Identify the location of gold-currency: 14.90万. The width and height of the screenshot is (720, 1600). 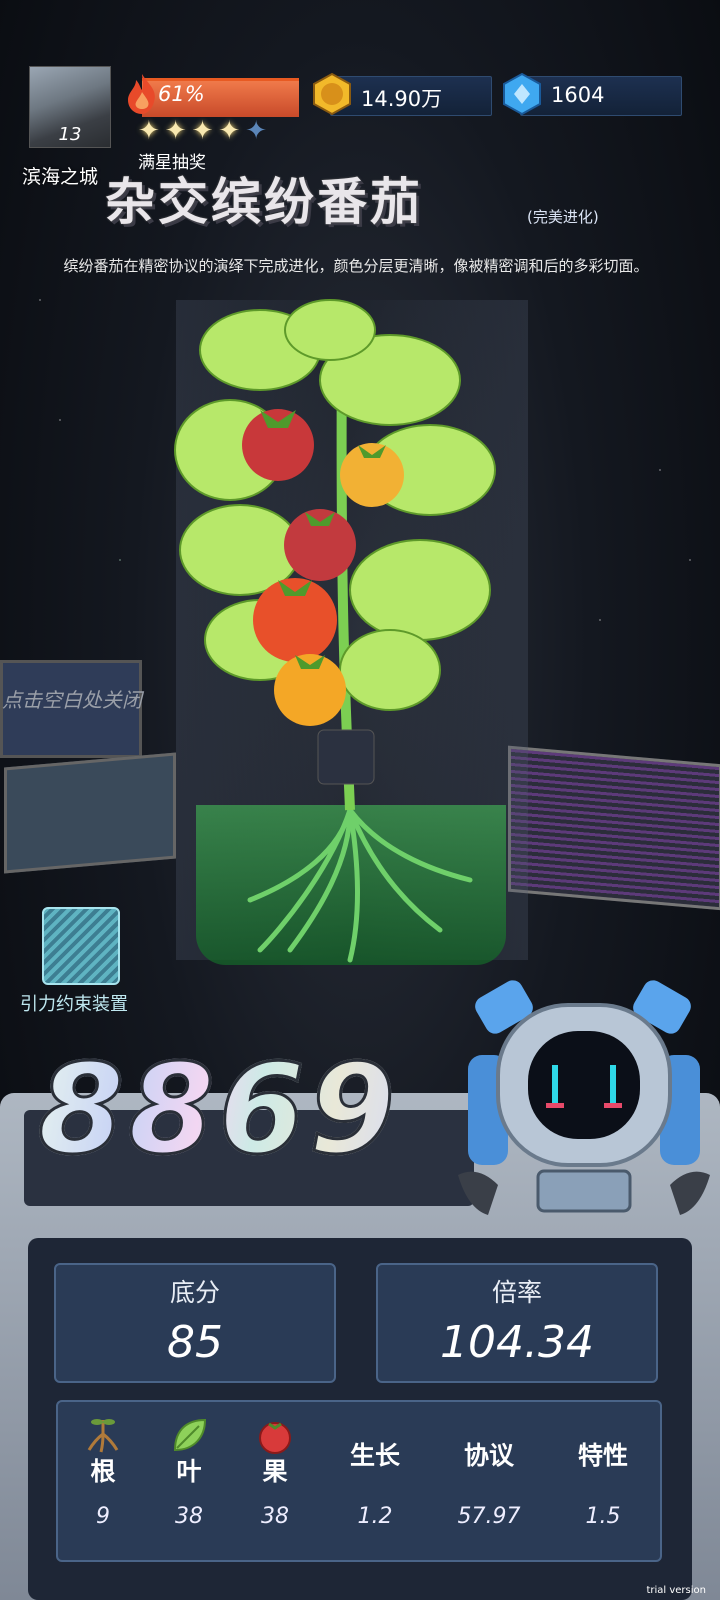
(411, 96).